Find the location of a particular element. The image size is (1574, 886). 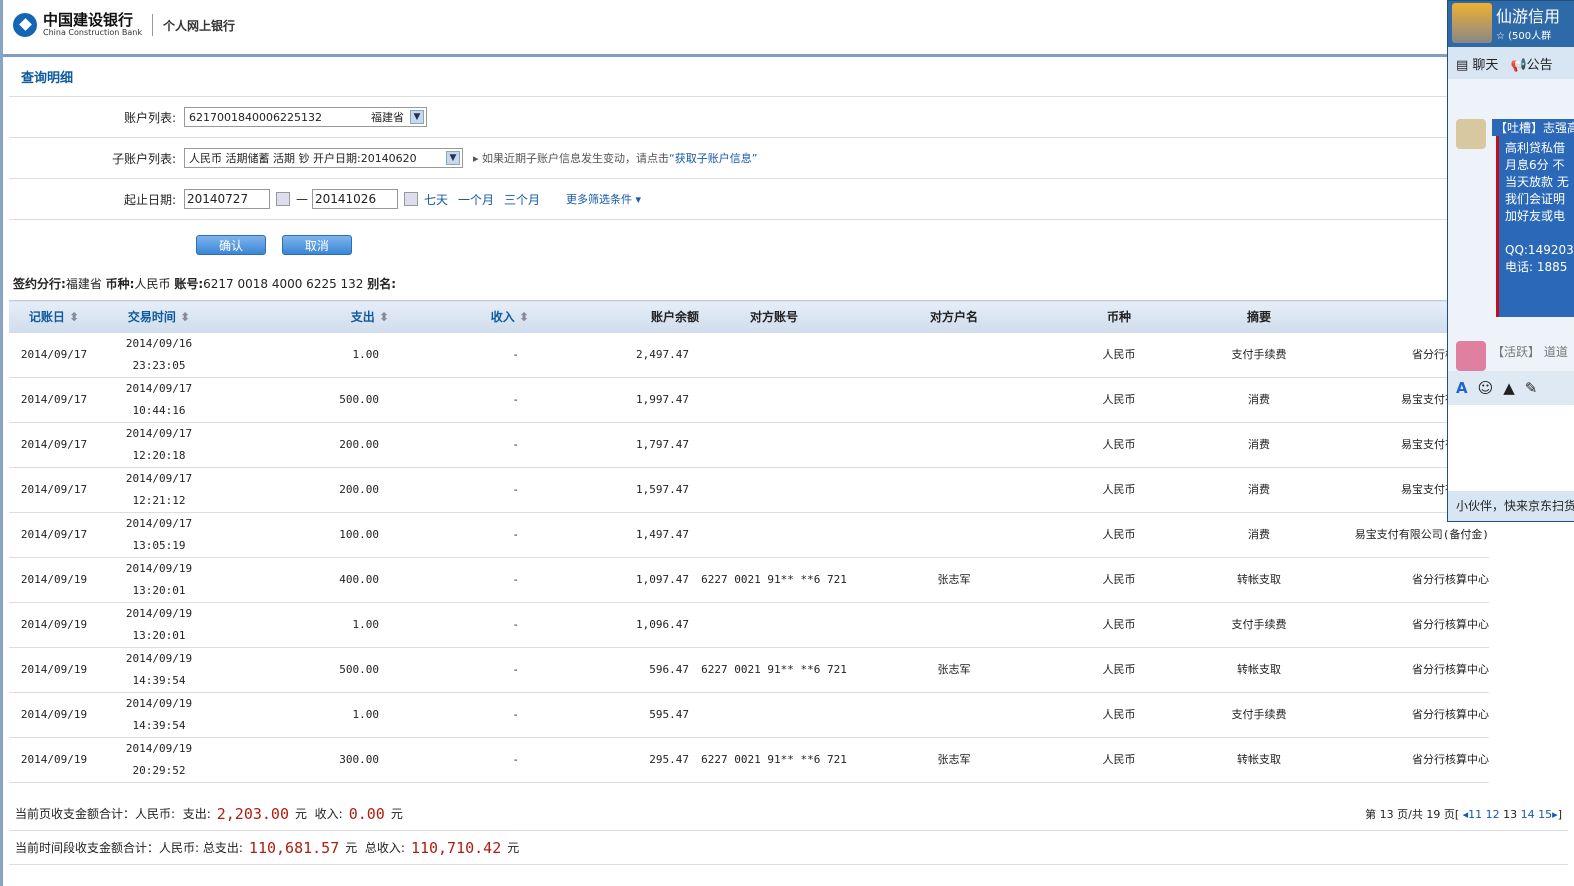

sub-account-select: 人民币 活期储蓄 活期 钞 开户日期:20140620 ▼ is located at coordinates (323, 158).